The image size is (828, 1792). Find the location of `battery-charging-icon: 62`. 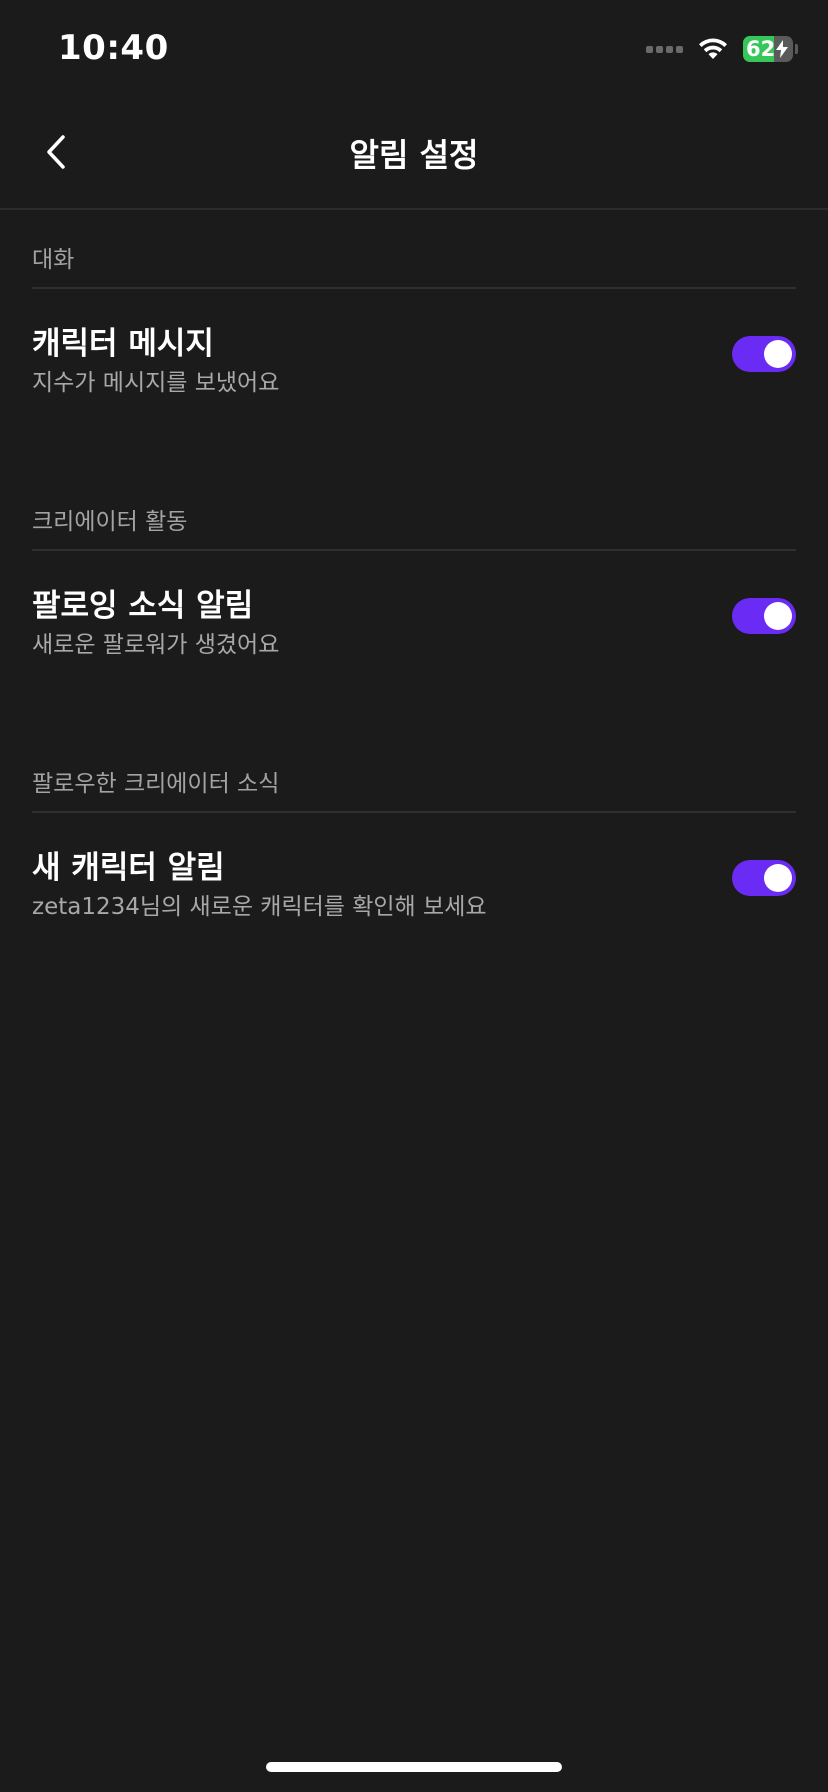

battery-charging-icon: 62 is located at coordinates (768, 49).